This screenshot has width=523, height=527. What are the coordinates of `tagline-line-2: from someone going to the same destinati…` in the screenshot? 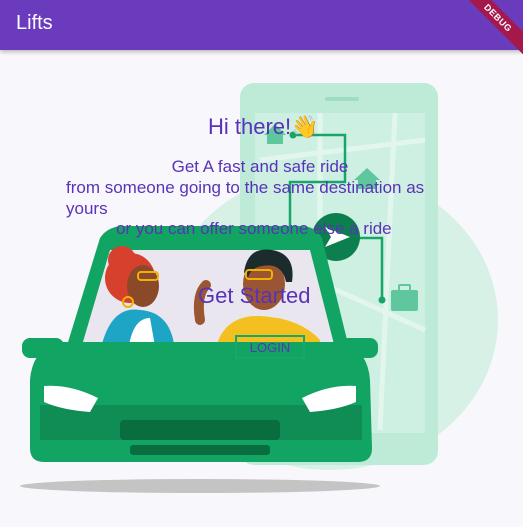 It's located at (245, 198).